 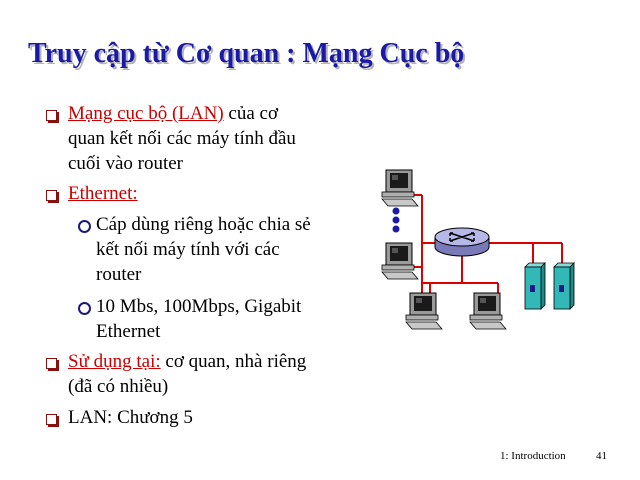 I want to click on sub-bullet-1-line-3: router, so click(x=119, y=274).